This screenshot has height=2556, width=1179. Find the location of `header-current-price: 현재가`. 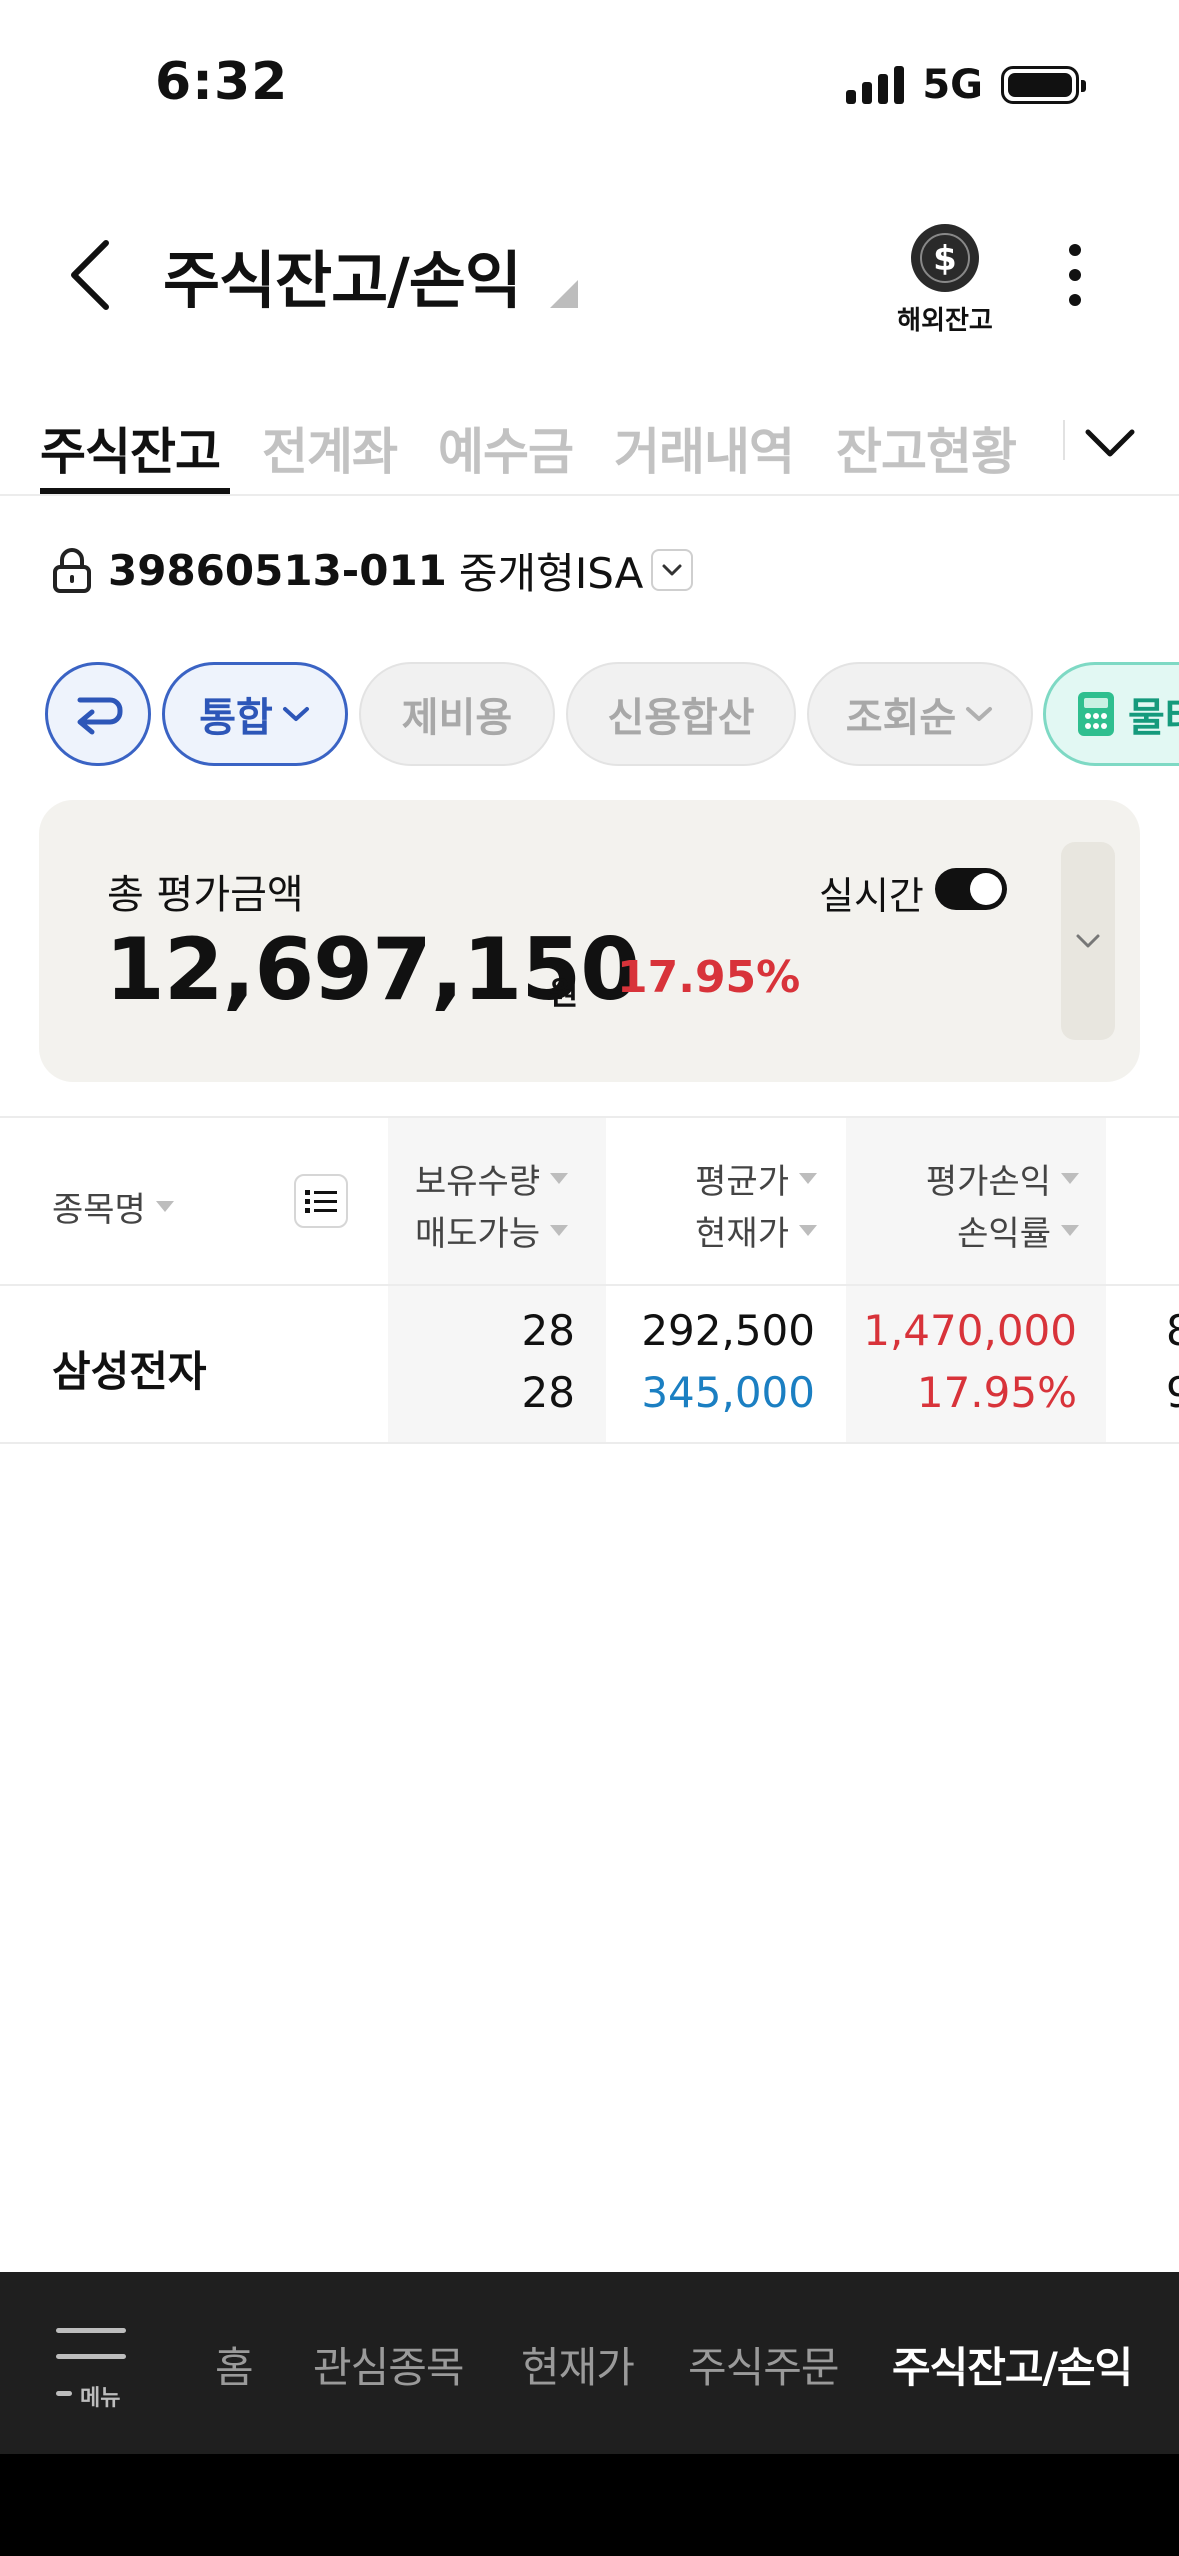

header-current-price: 현재가 is located at coordinates (756, 1230).